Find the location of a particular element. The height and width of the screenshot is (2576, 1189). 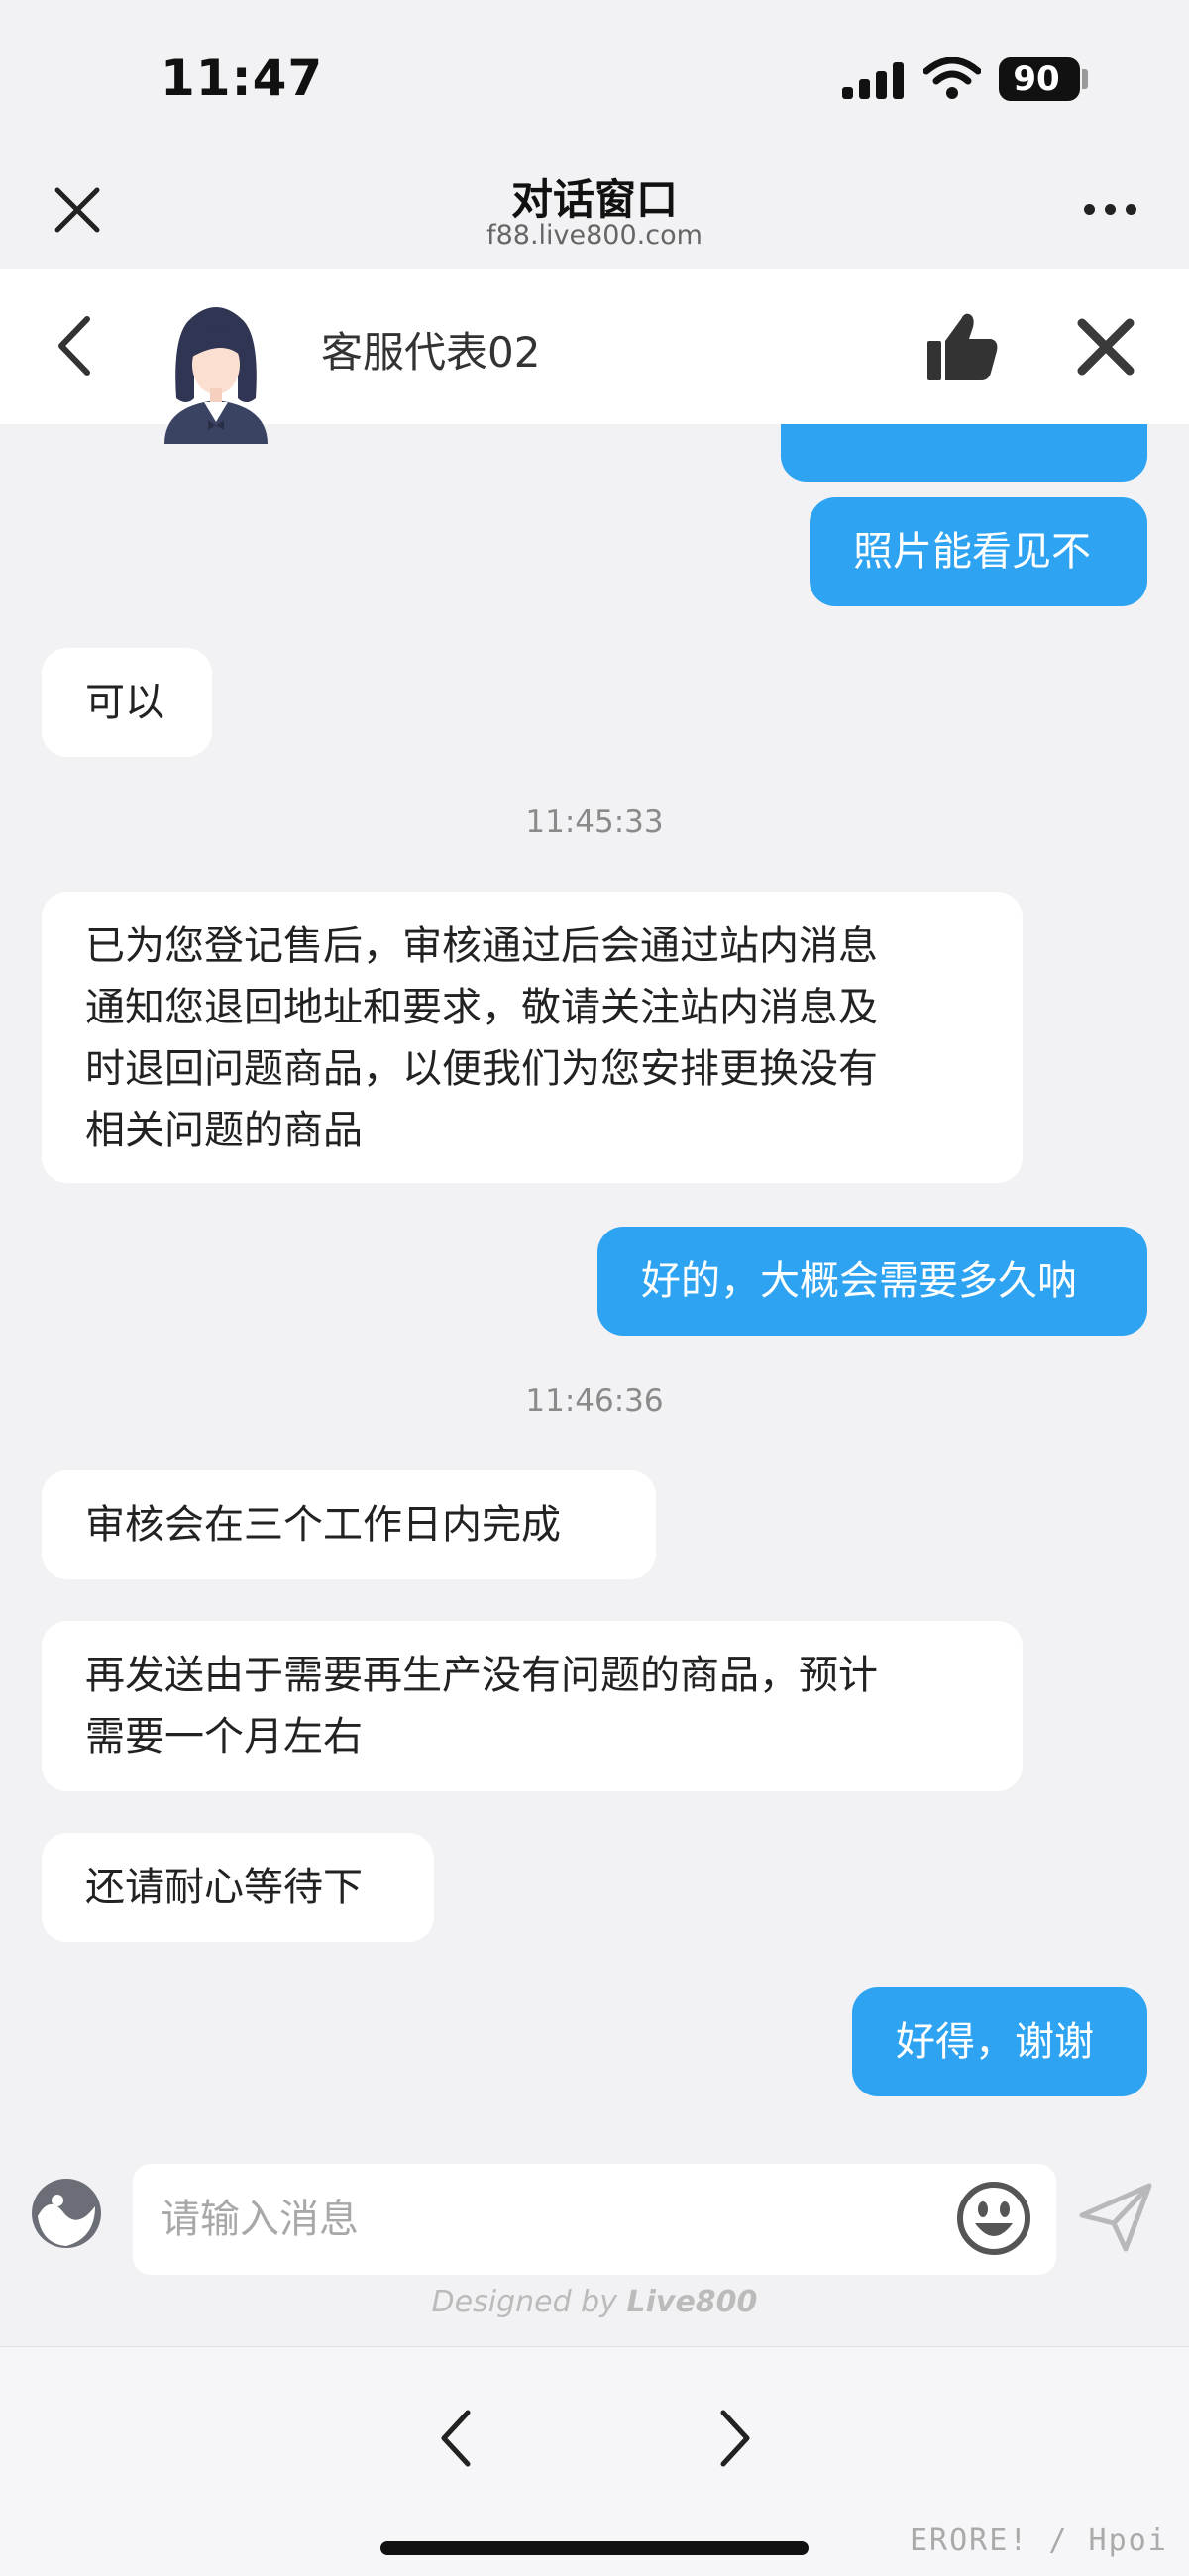

message-text: 还请耐心等待下 is located at coordinates (224, 1887).